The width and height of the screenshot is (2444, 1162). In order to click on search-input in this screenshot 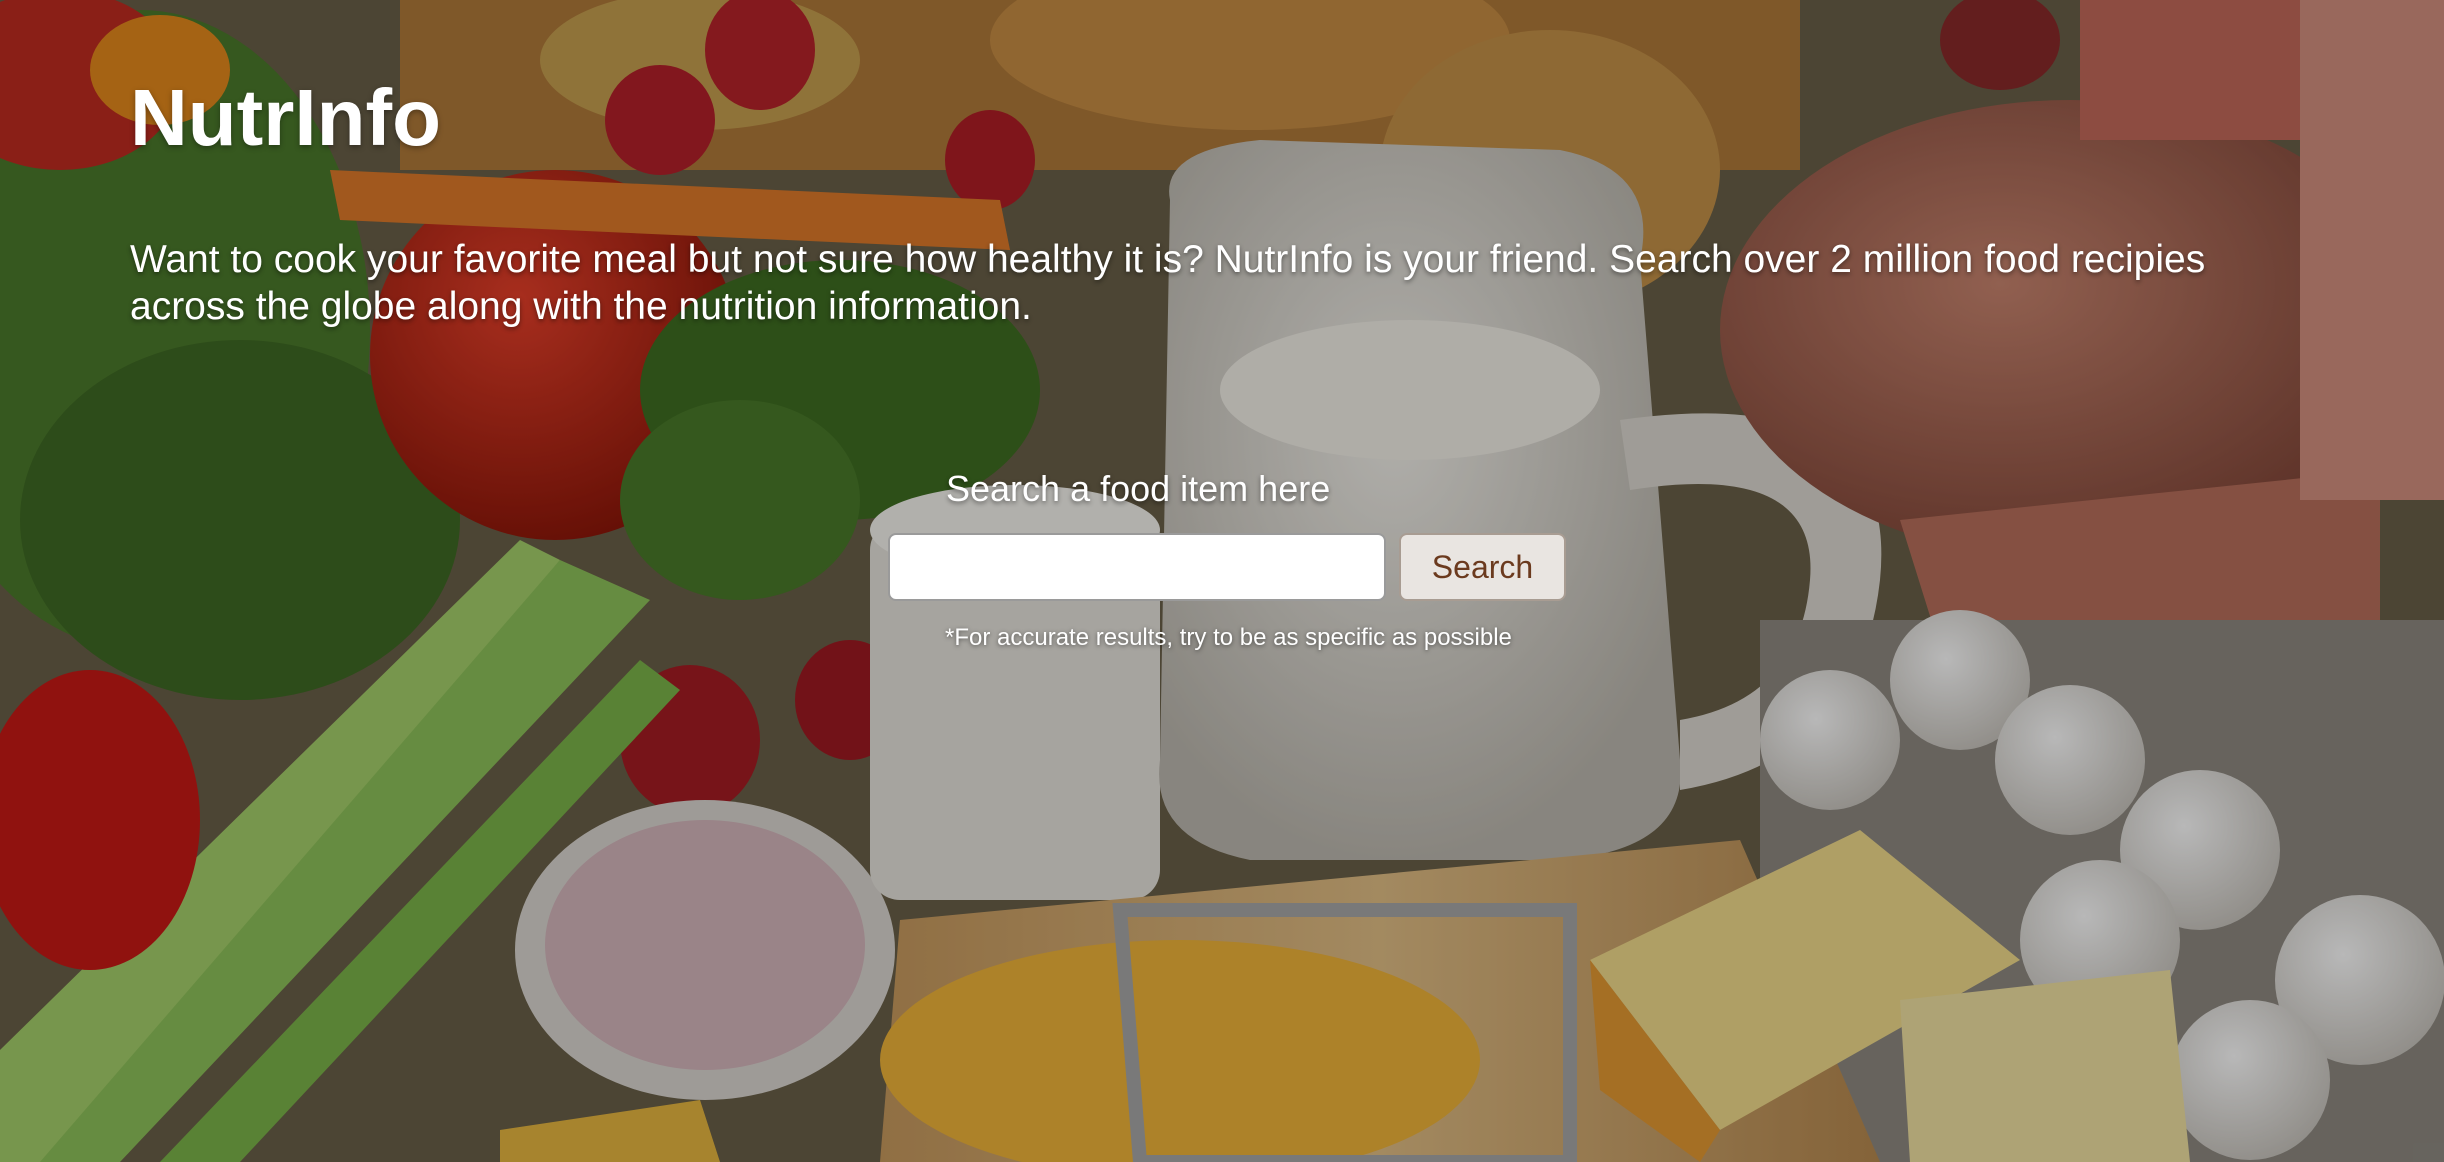, I will do `click(1137, 567)`.